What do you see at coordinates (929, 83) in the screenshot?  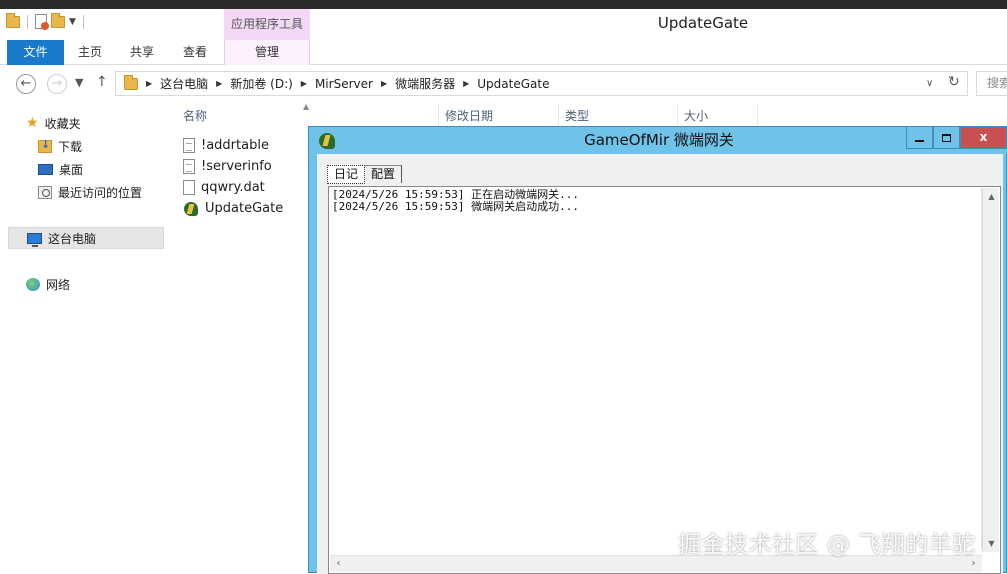 I see `address-history-chevron-icon: ∨` at bounding box center [929, 83].